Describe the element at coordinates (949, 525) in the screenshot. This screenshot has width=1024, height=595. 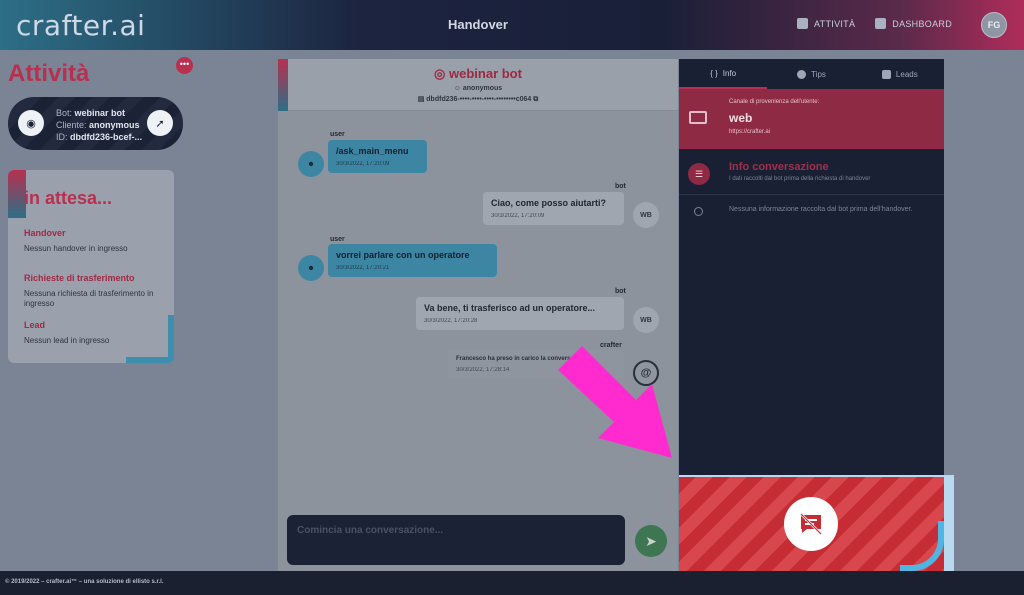
I see `blue-accent` at that location.